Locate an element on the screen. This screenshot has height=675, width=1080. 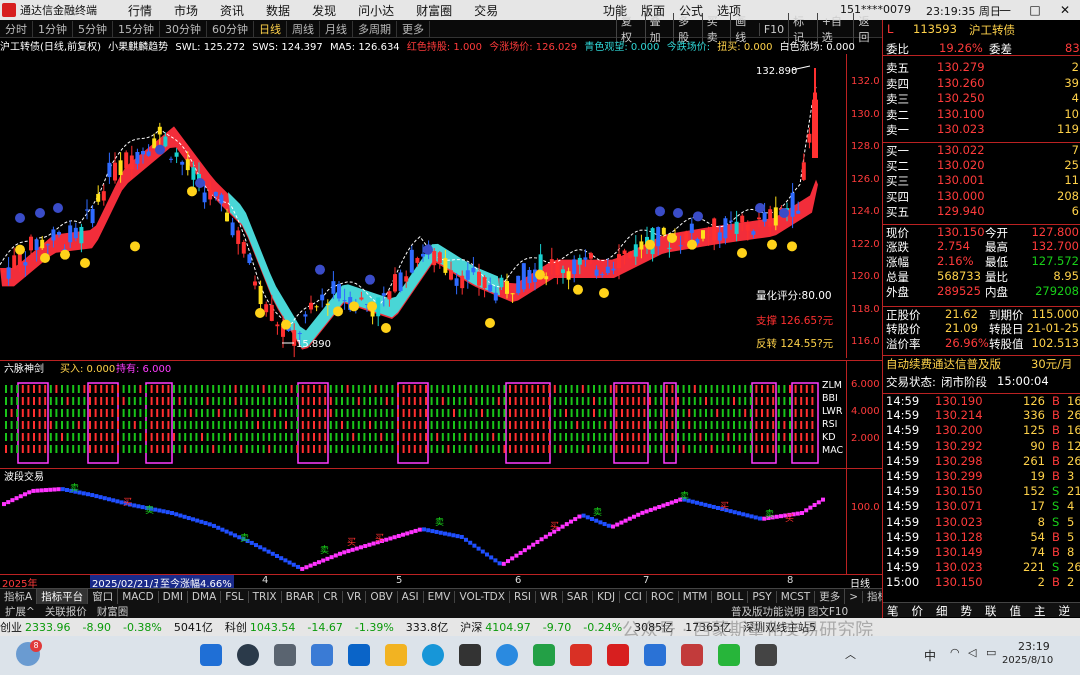
store-icon is located at coordinates (322, 655).